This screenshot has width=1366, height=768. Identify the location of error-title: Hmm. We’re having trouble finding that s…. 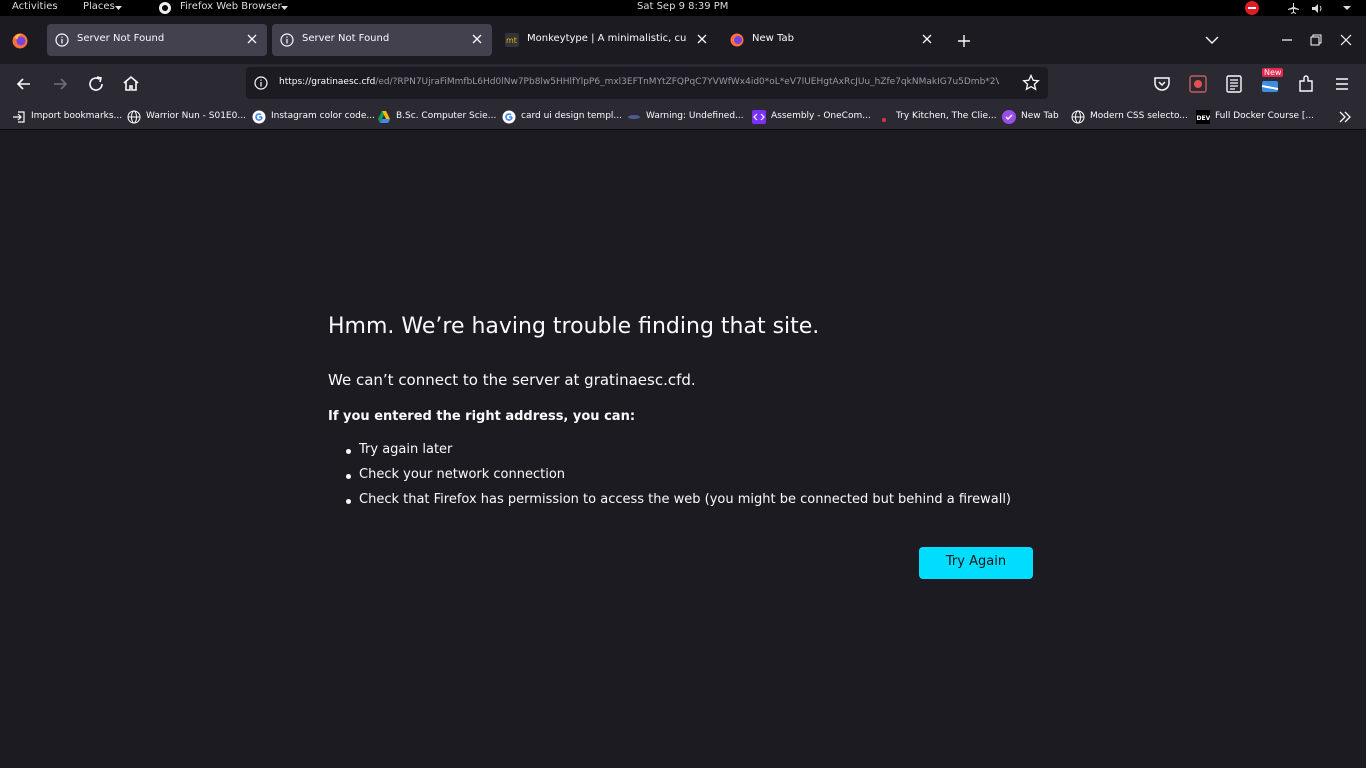
(574, 326).